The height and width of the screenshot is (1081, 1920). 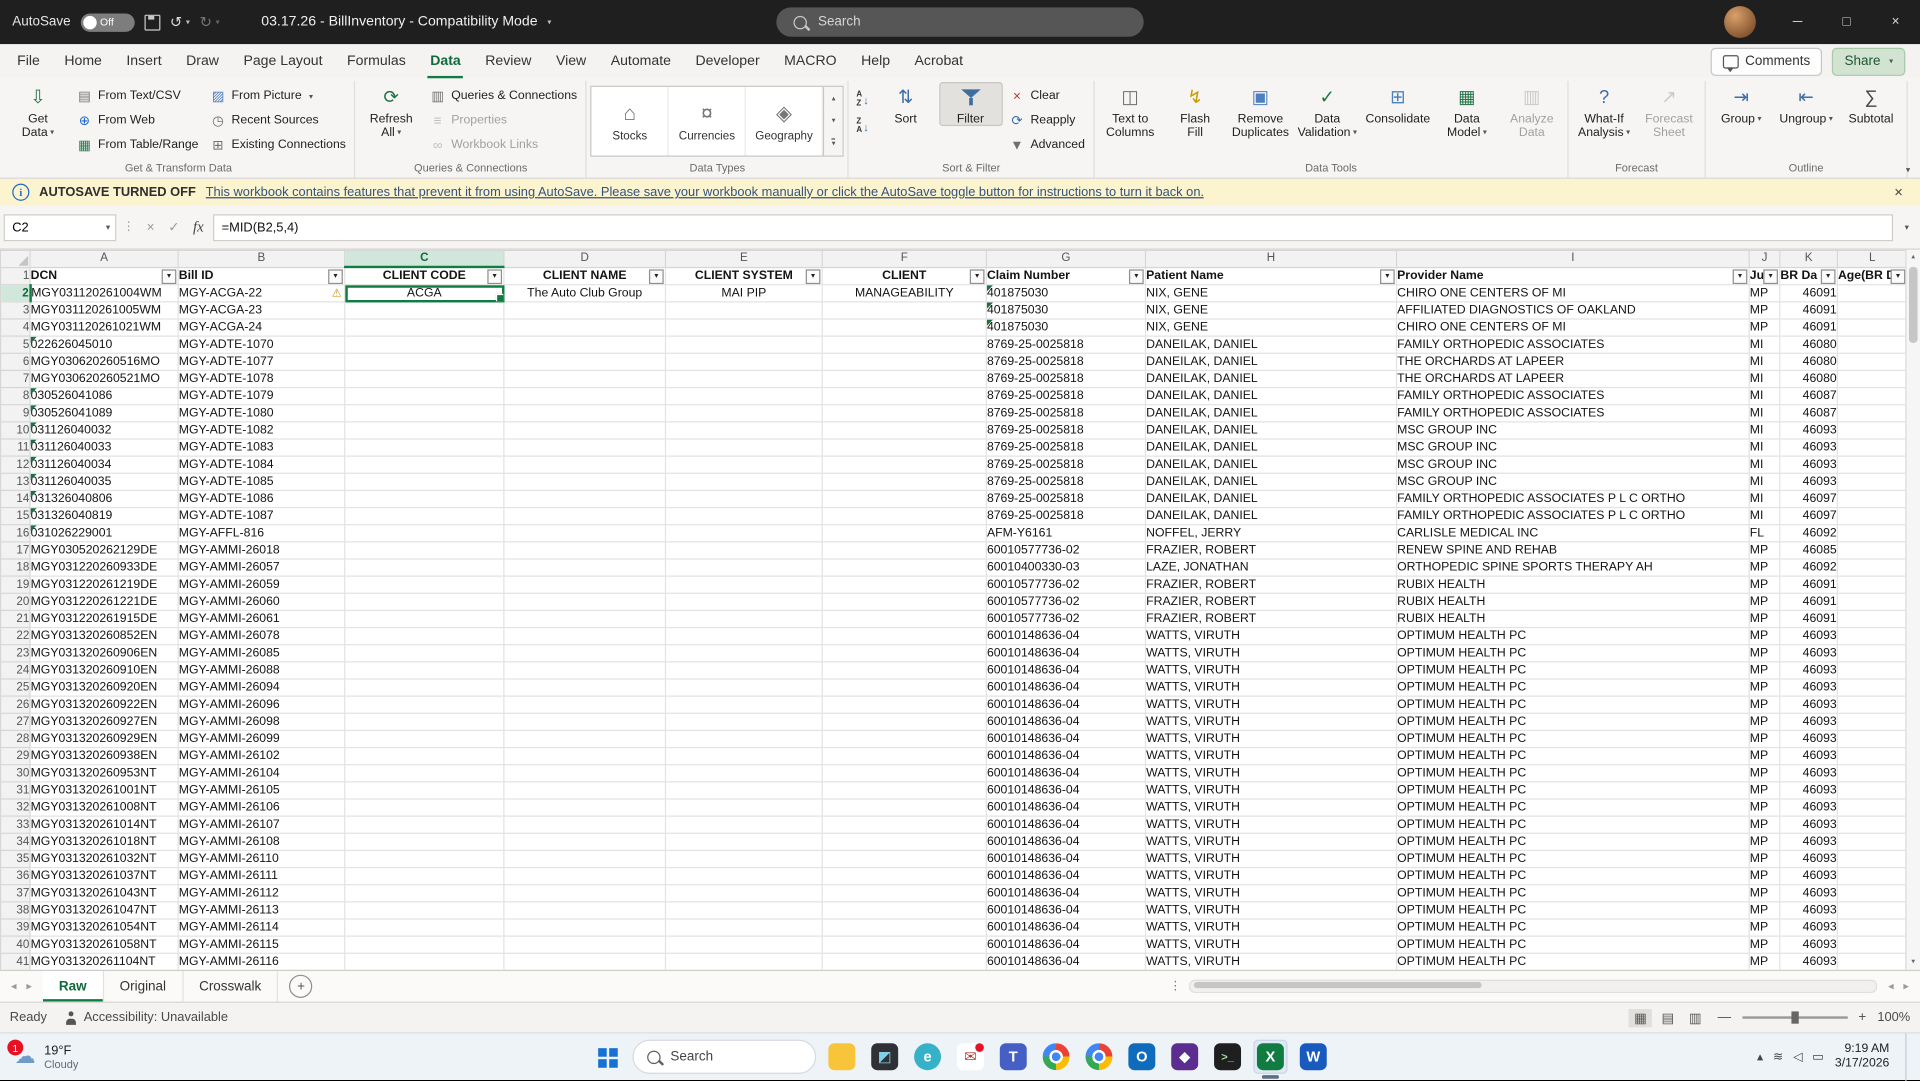 What do you see at coordinates (585, 927) in the screenshot?
I see `cell-D39` at bounding box center [585, 927].